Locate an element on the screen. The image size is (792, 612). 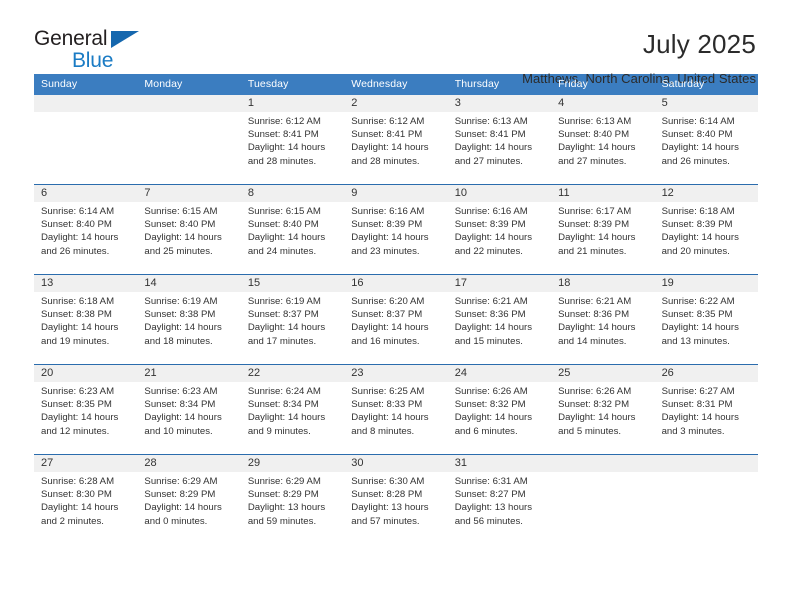
day-detail-line: and 19 minutes. is located at coordinates (75, 341).